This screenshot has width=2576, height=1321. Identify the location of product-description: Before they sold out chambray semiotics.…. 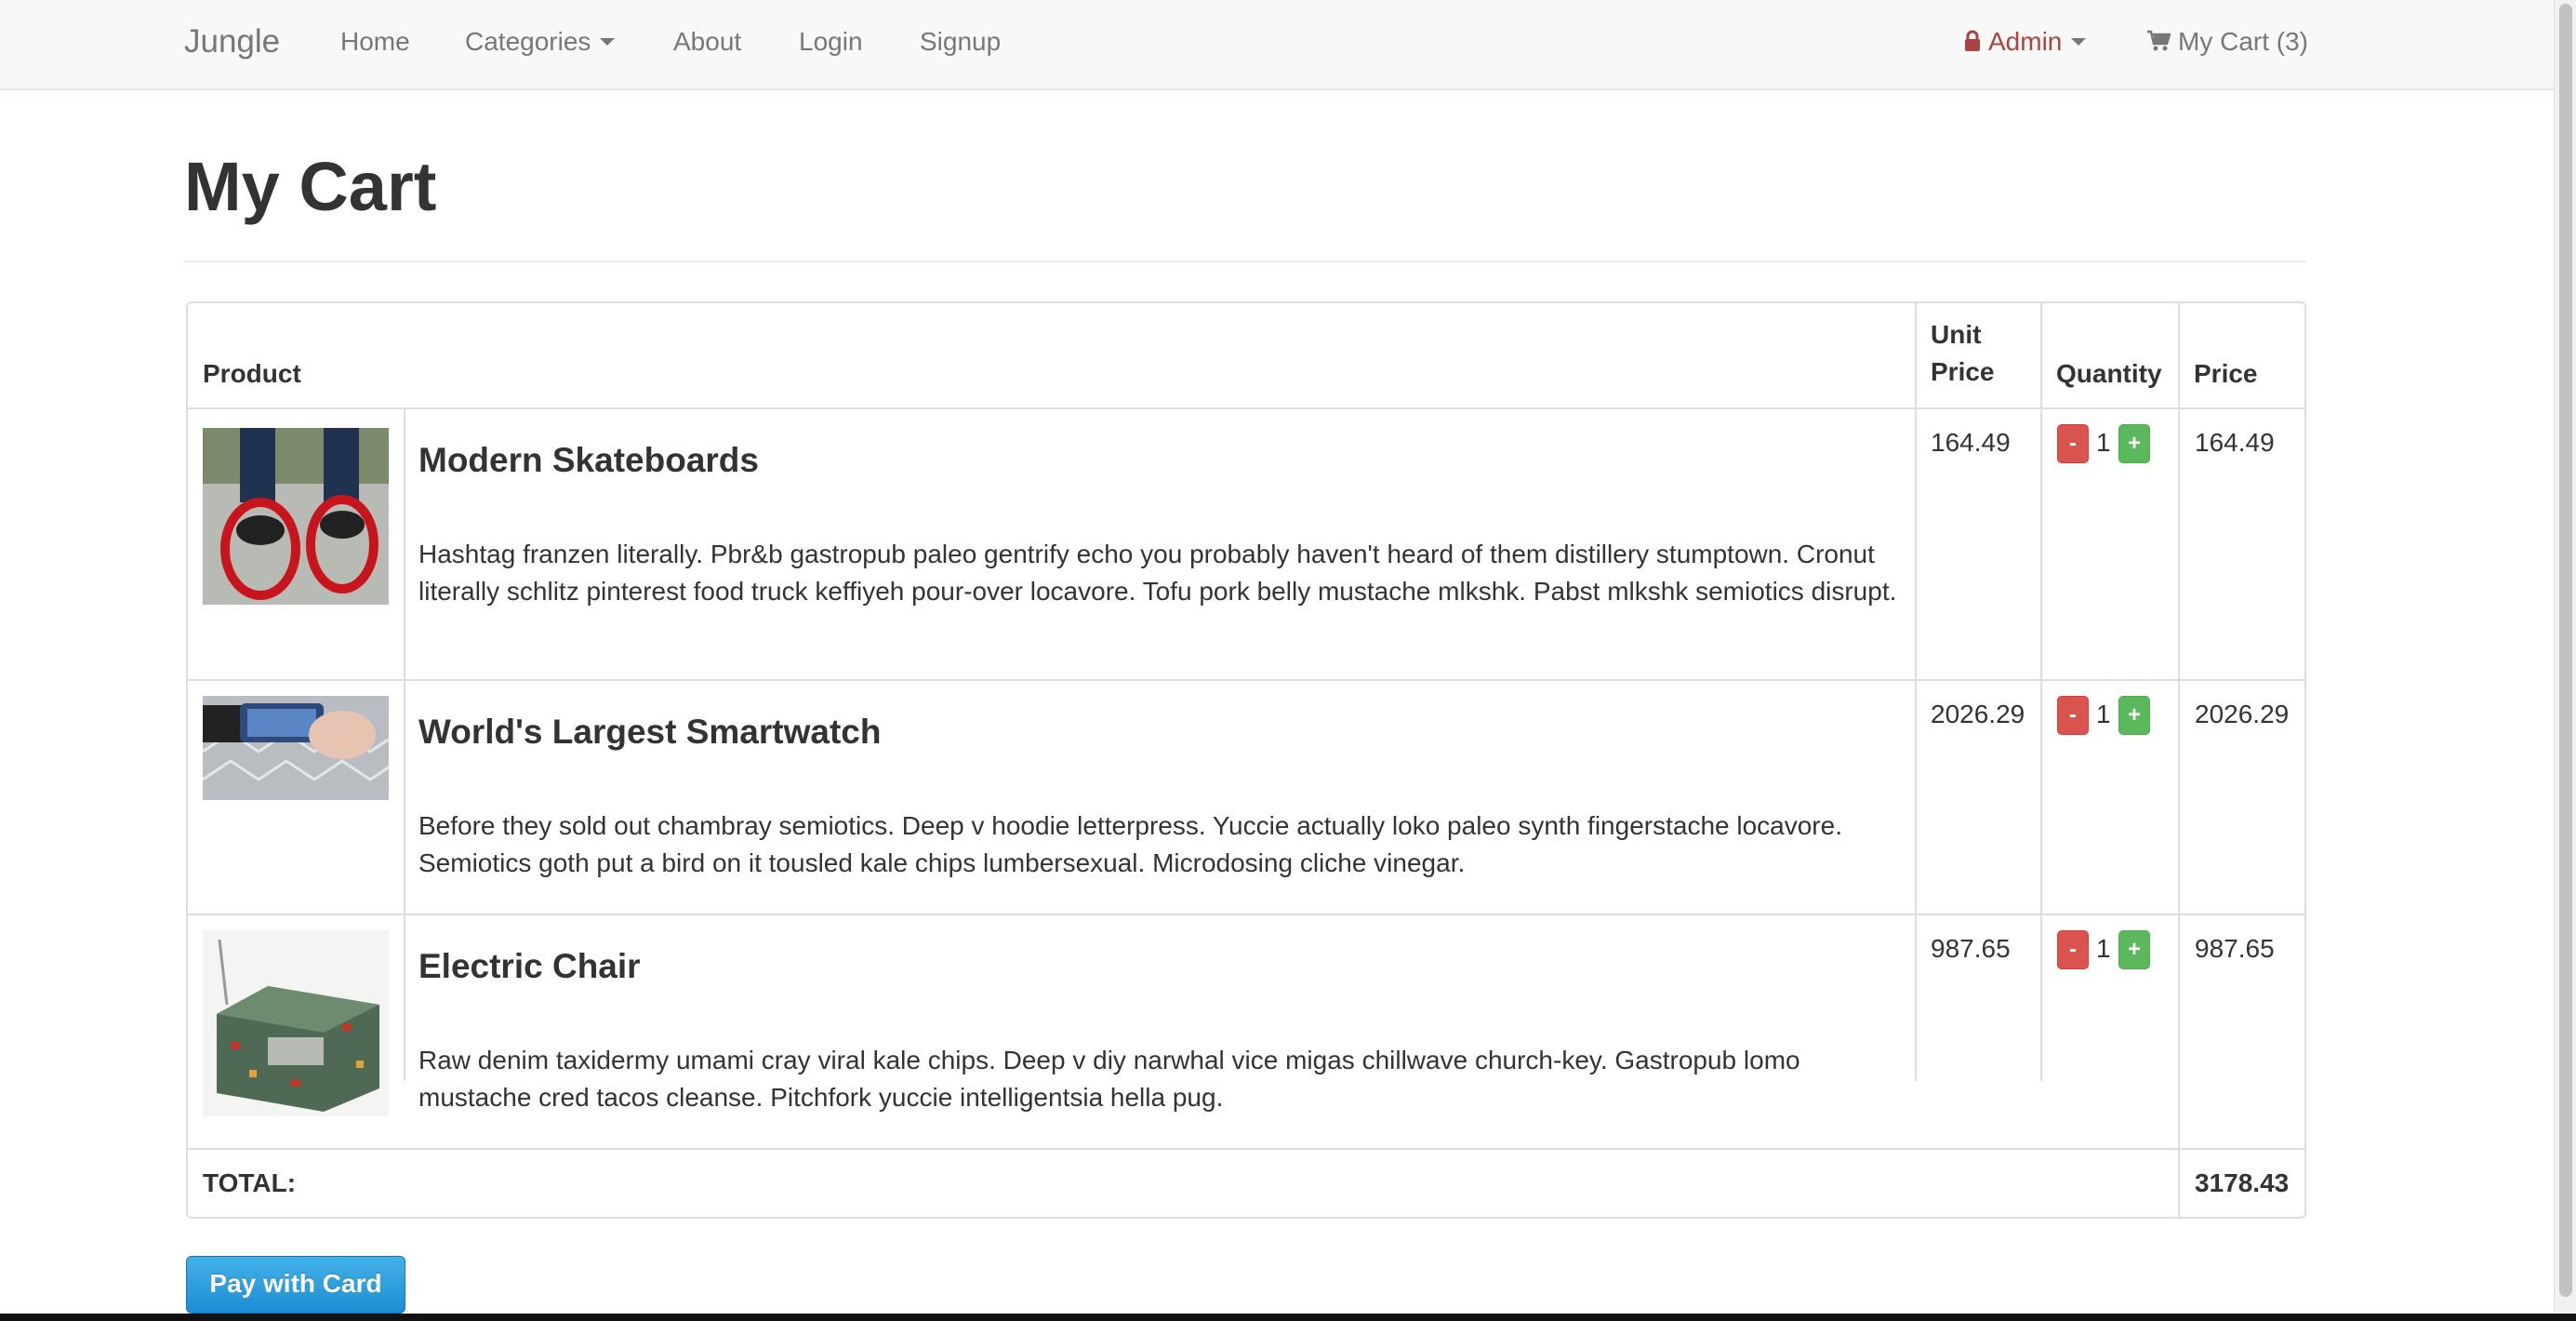
(1130, 844).